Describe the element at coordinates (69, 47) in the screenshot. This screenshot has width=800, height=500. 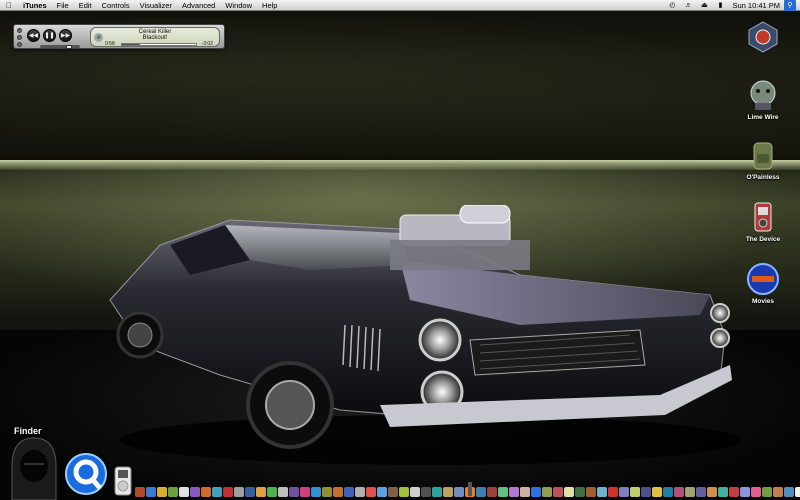
I see `volume-slider-knob` at that location.